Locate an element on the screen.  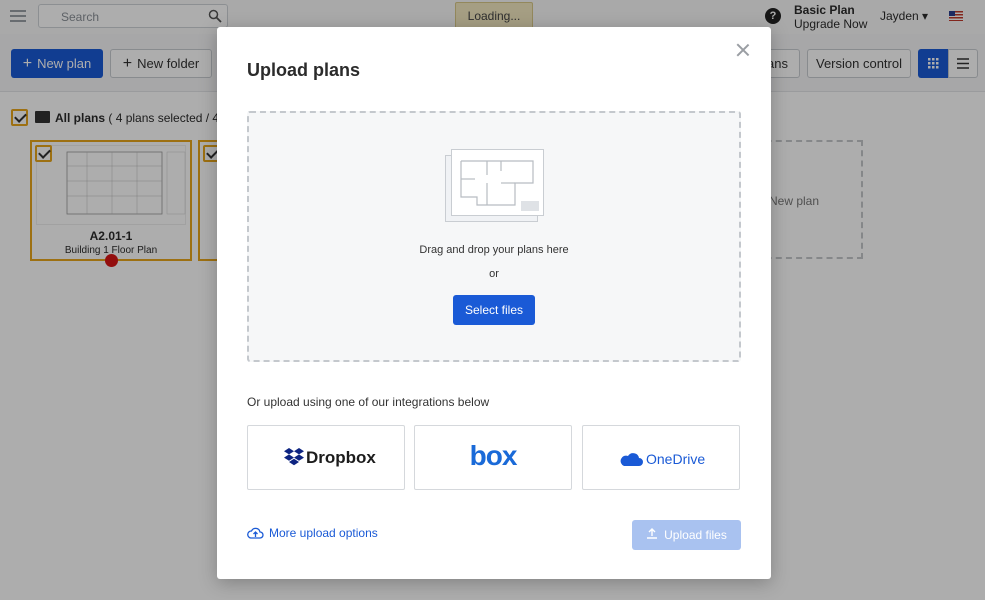
onedrive-label: OneDrive is located at coordinates (676, 459).